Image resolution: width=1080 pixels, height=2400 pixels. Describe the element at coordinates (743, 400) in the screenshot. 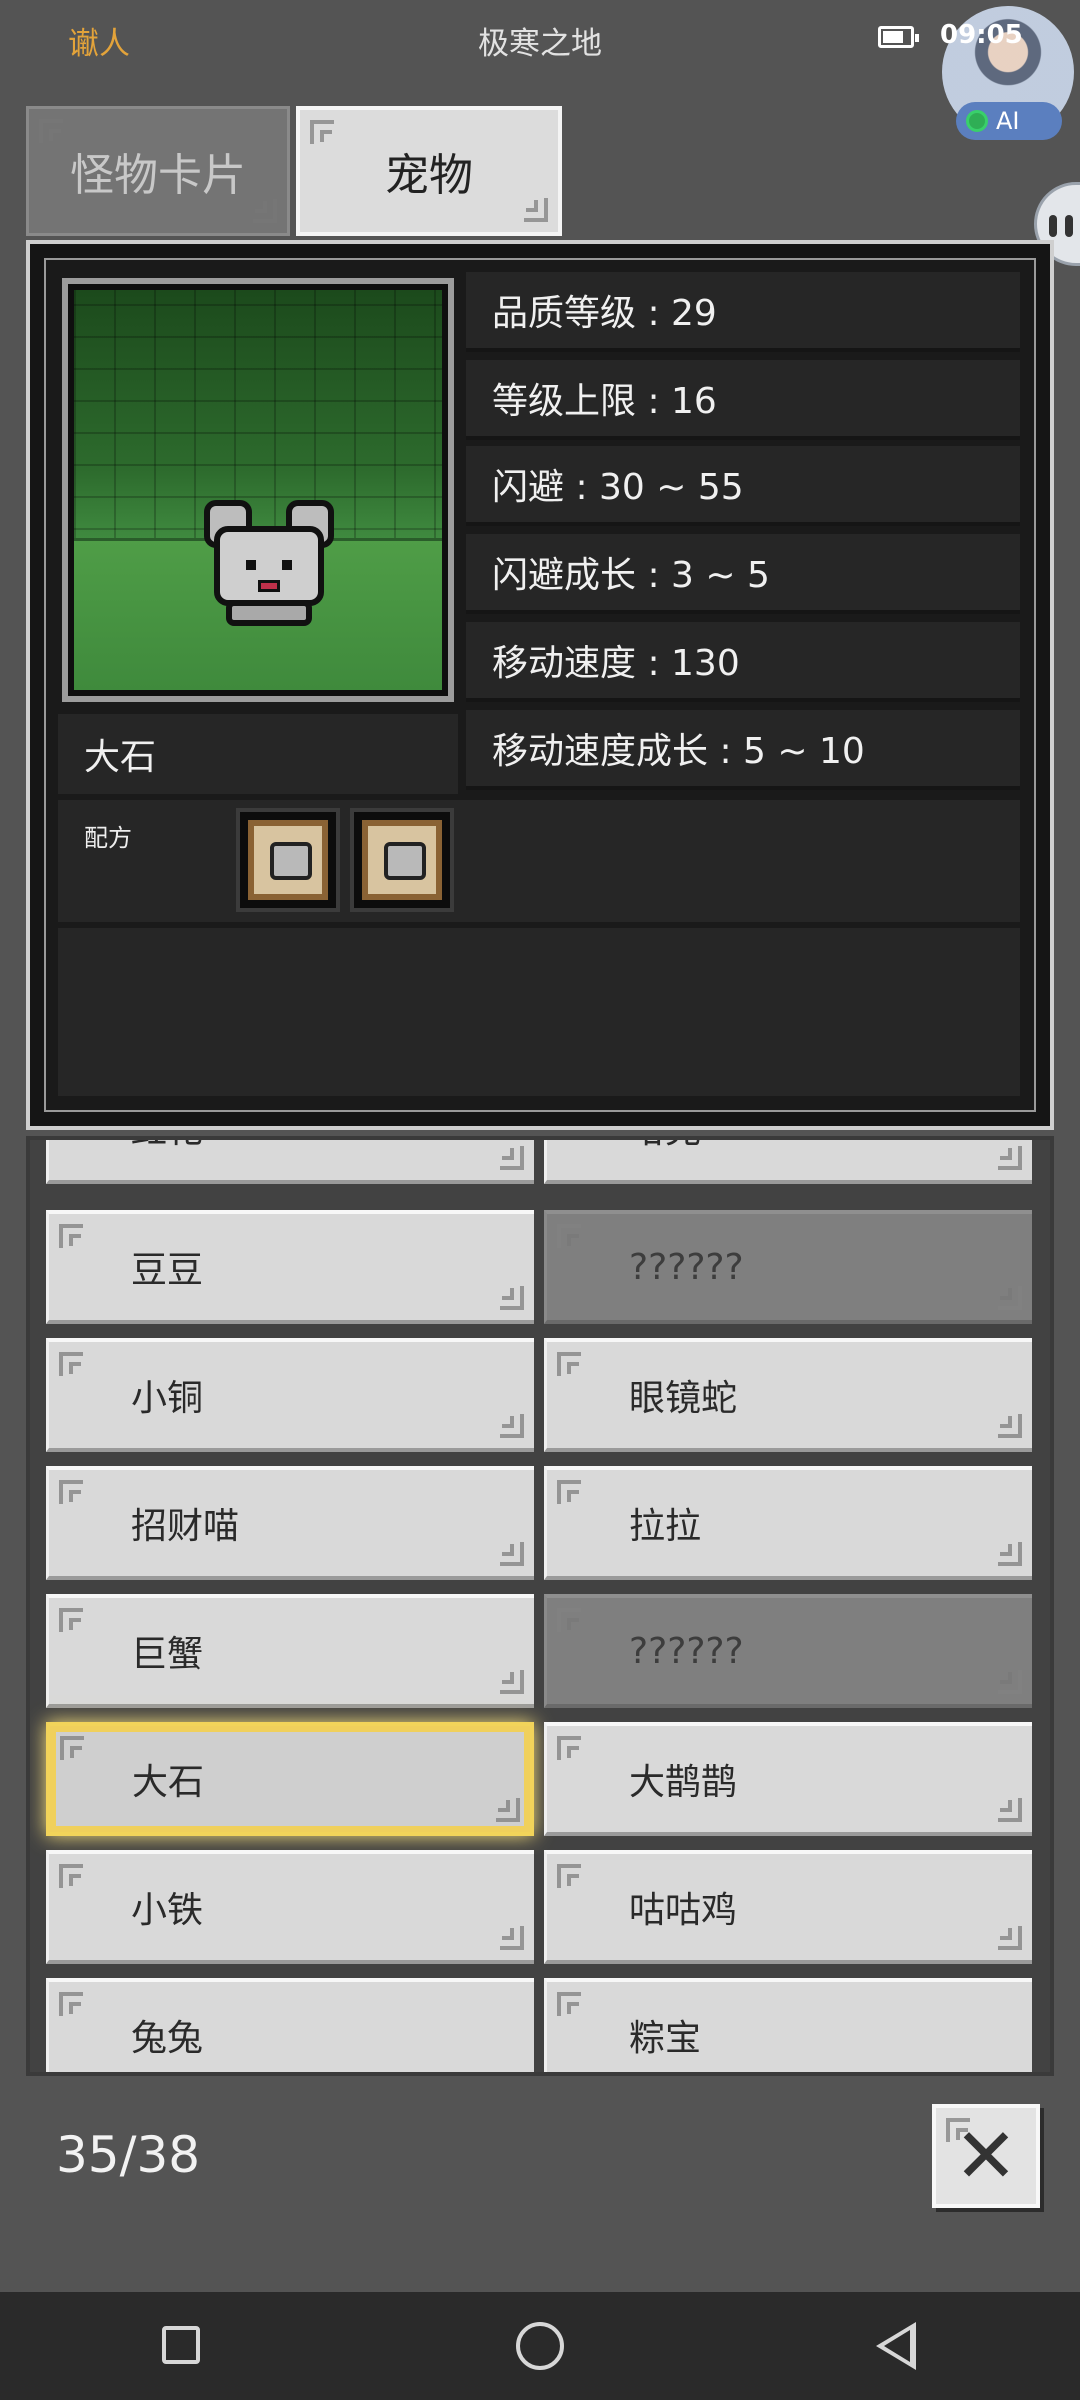

I see `stat-level-cap: 等级上限 : 16` at that location.